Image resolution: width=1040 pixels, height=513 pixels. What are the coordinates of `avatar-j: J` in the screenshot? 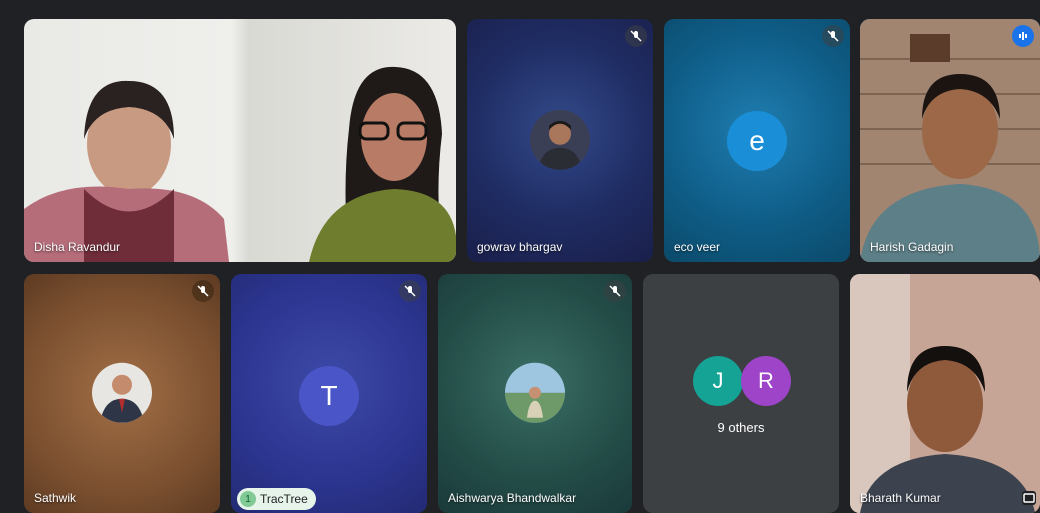 It's located at (718, 381).